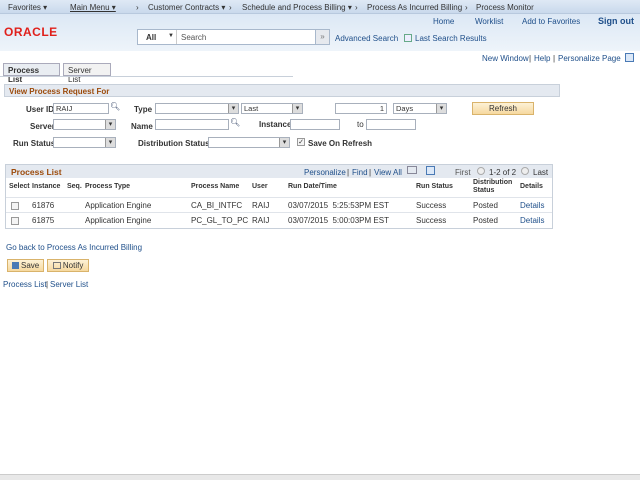  Describe the element at coordinates (25, 284) in the screenshot. I see `footer-process-list-link: Process List` at that location.